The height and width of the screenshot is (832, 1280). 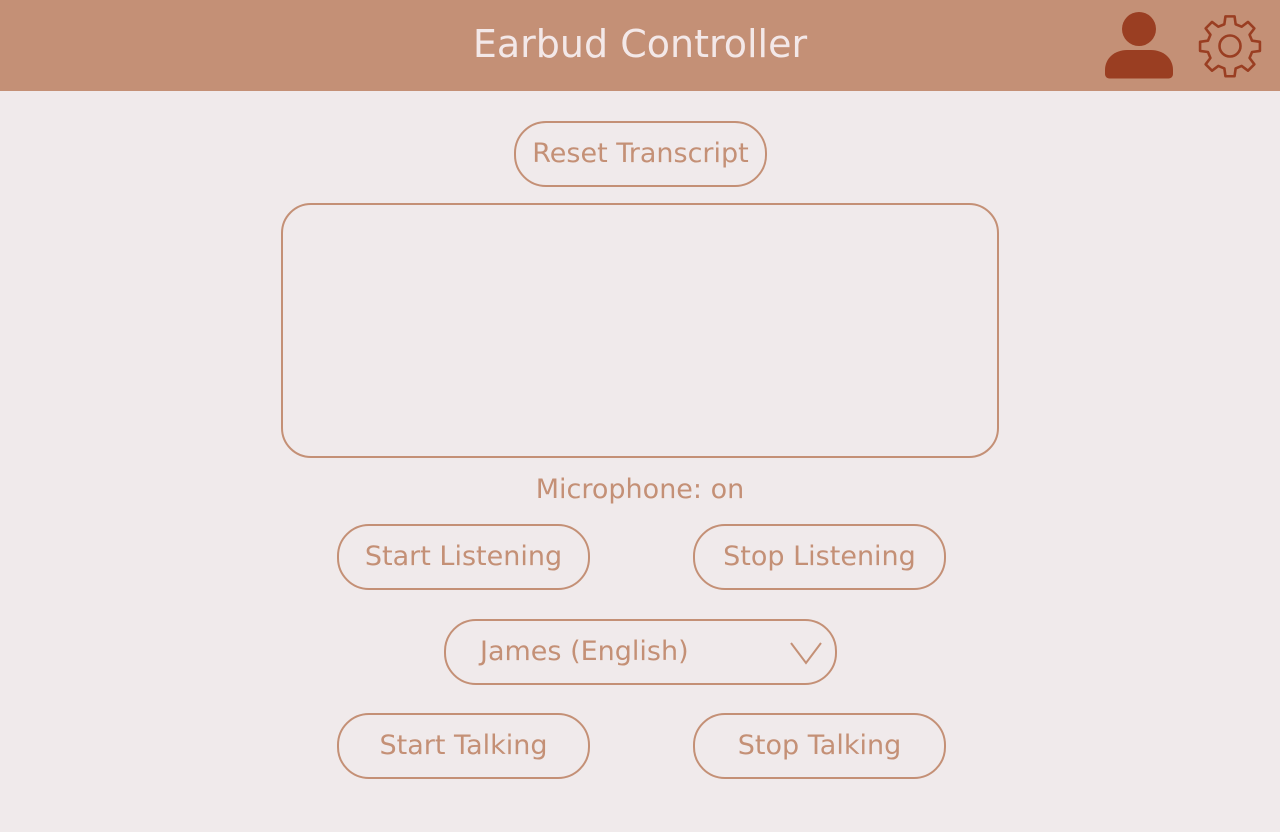 What do you see at coordinates (819, 557) in the screenshot?
I see `stop-listening-button: Stop Listening` at bounding box center [819, 557].